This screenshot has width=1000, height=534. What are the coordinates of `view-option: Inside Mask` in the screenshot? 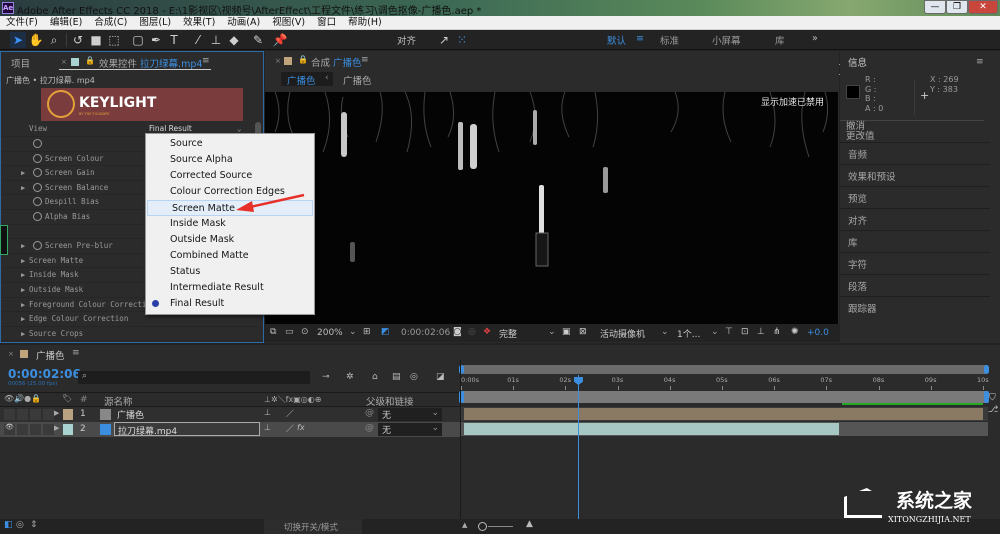 It's located at (230, 224).